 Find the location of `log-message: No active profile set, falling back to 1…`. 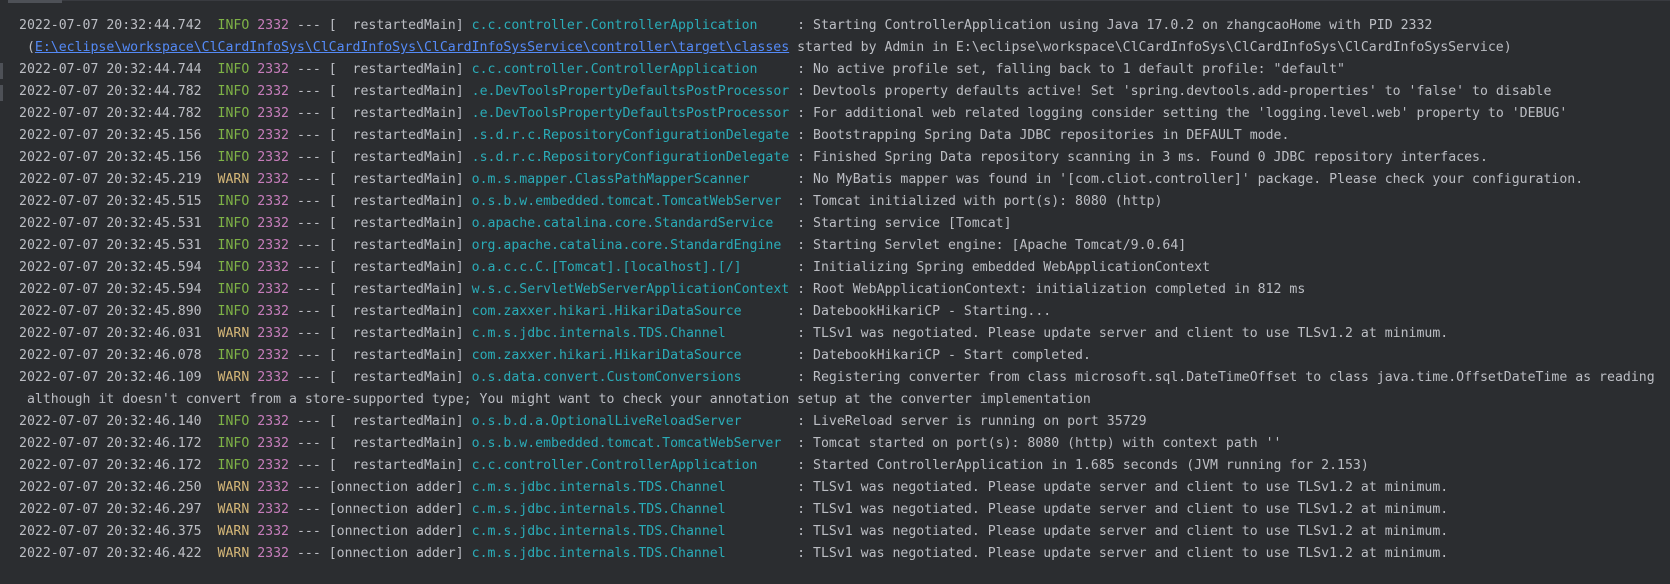

log-message: No active profile set, falling back to 1… is located at coordinates (1079, 69).